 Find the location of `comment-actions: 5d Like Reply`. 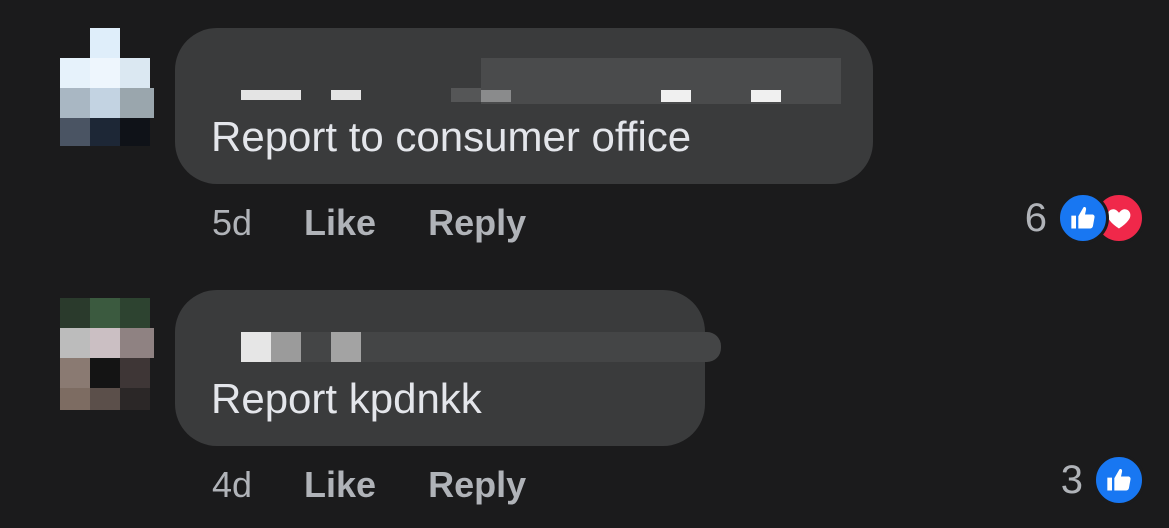

comment-actions: 5d Like Reply is located at coordinates (369, 223).